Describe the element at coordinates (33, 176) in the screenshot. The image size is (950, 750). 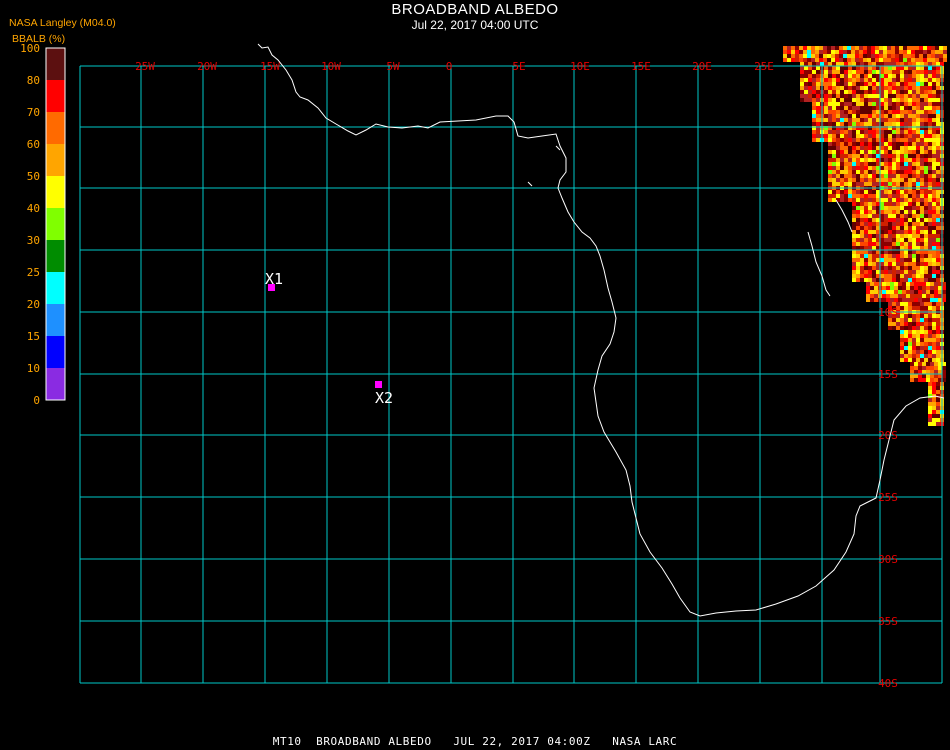
I see `colorbar-tick-label: 50` at that location.